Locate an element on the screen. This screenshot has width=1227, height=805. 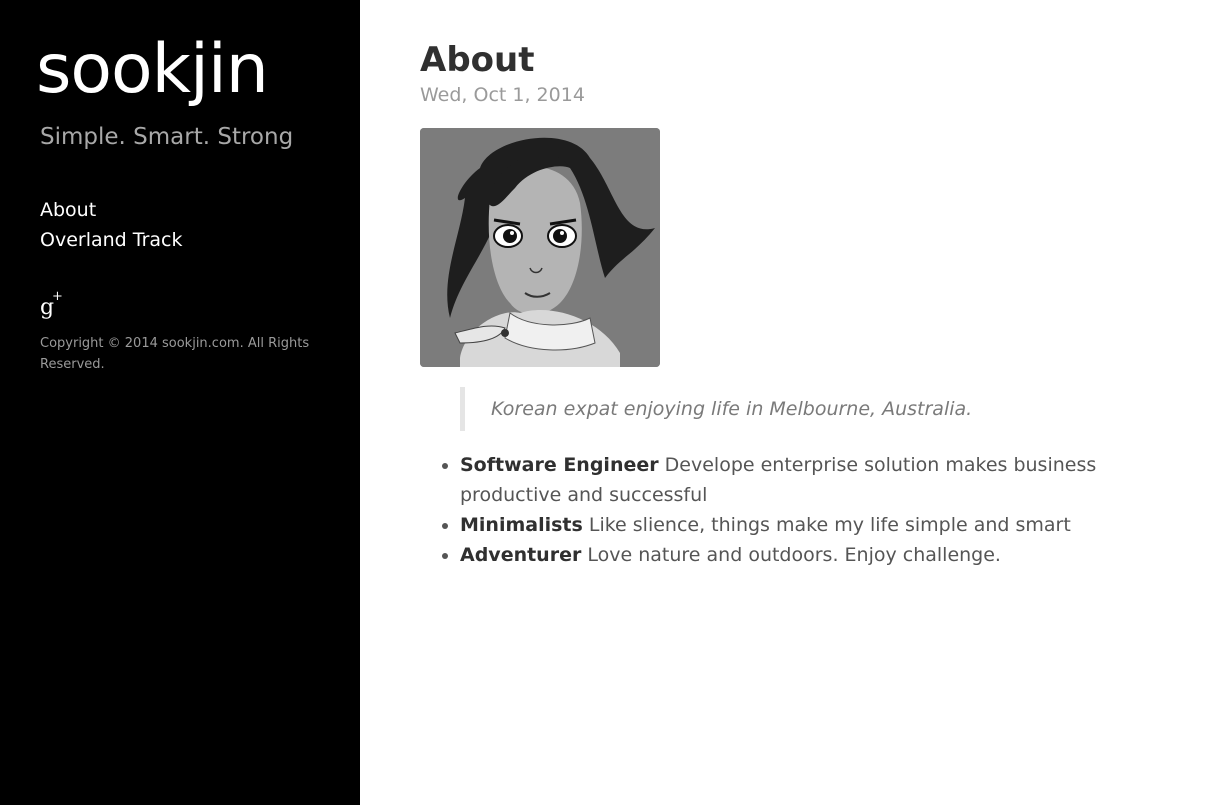
nav-item-overland-track: Overland Track is located at coordinates (180, 240).